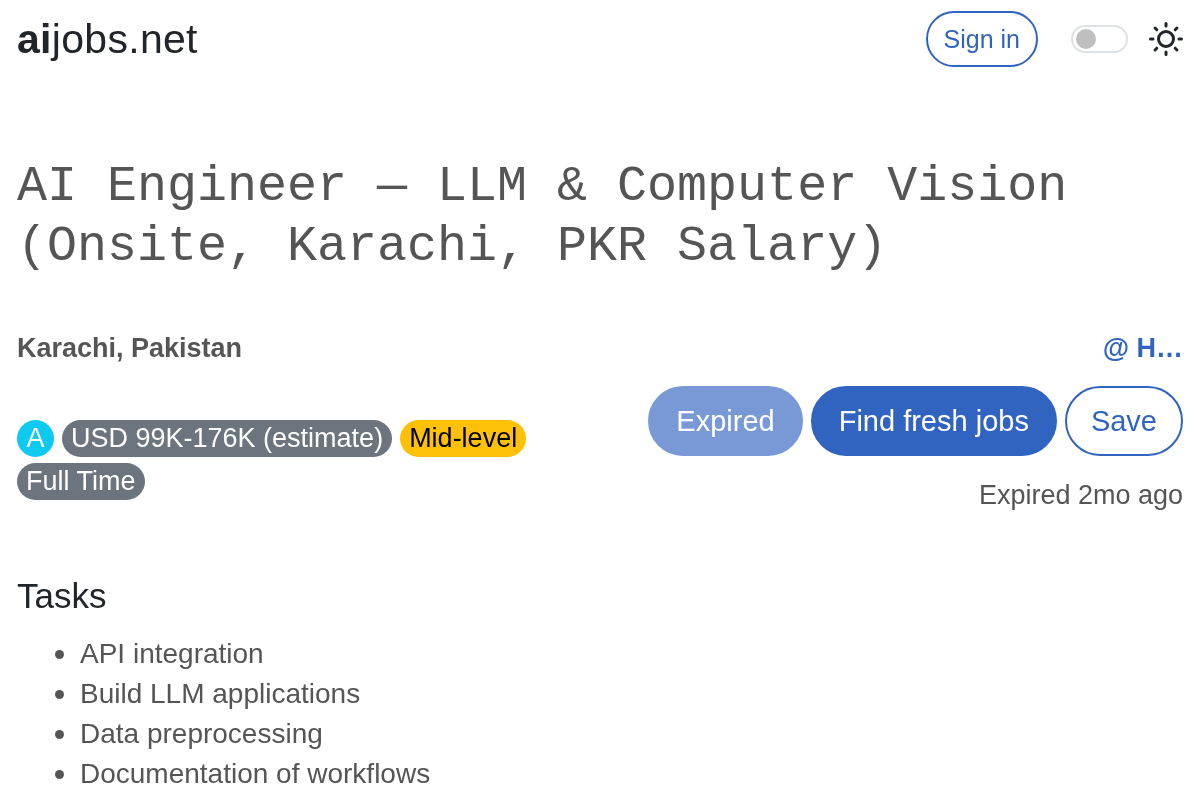 This screenshot has height=800, width=1200. Describe the element at coordinates (1166, 39) in the screenshot. I see `sun-icon` at that location.